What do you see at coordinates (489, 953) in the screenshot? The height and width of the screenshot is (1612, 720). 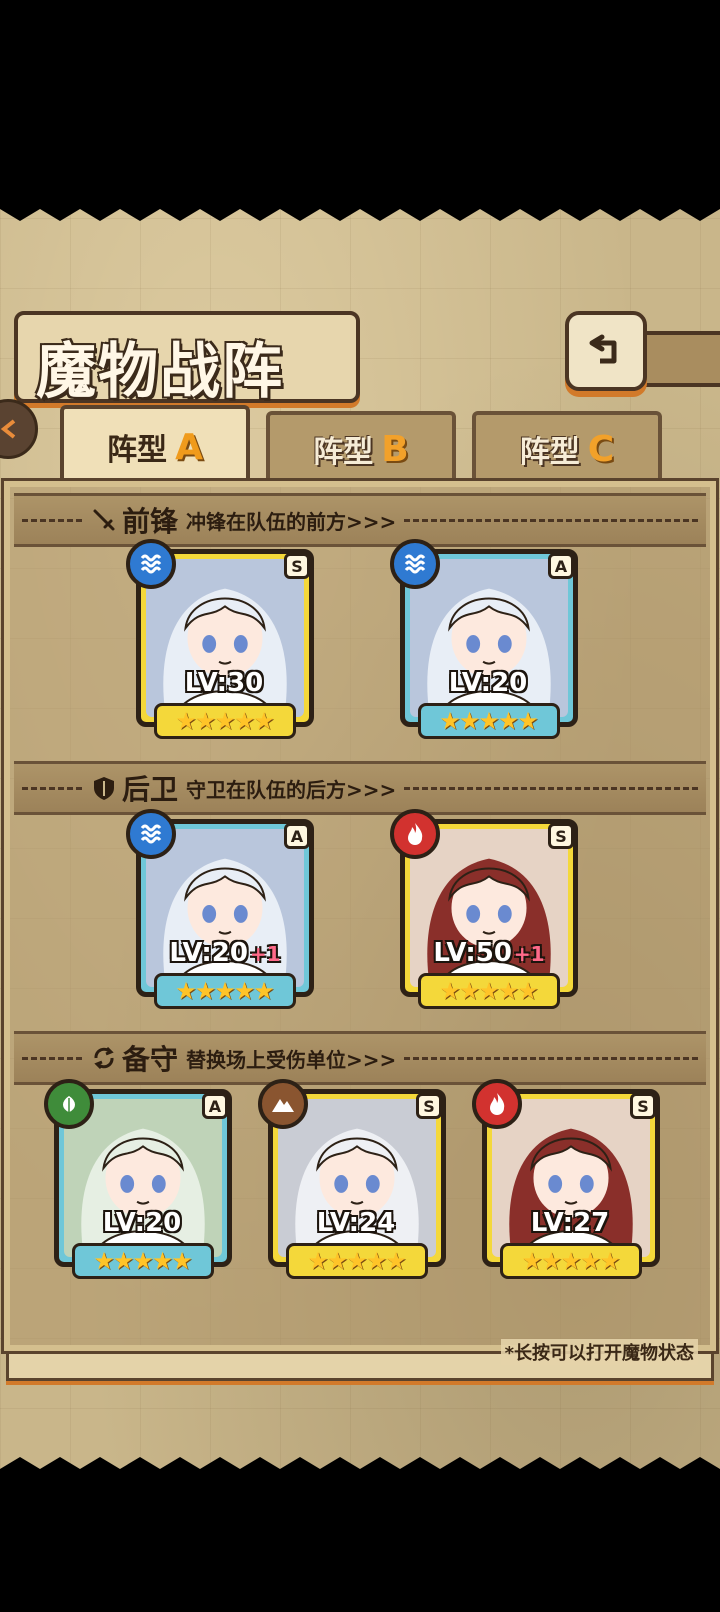 I see `monster-level: LV:50 +1` at bounding box center [489, 953].